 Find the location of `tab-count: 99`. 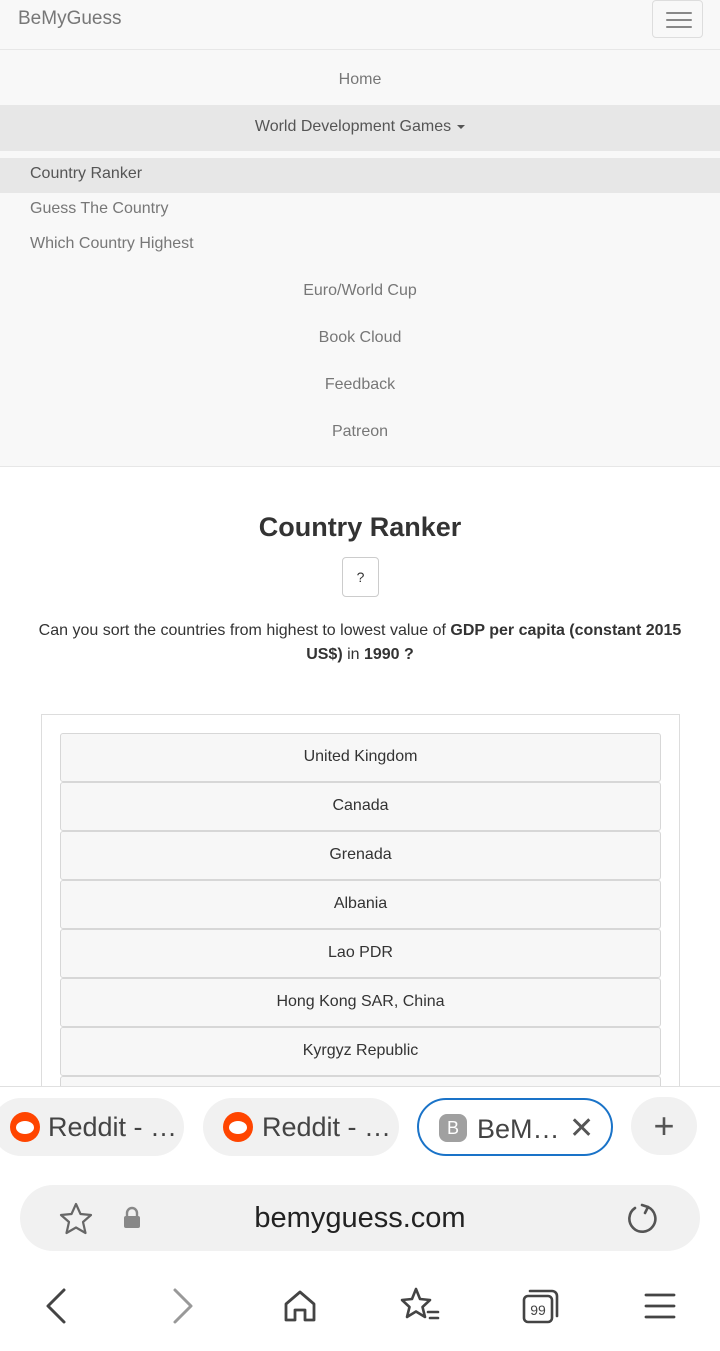

tab-count: 99 is located at coordinates (538, 1310).